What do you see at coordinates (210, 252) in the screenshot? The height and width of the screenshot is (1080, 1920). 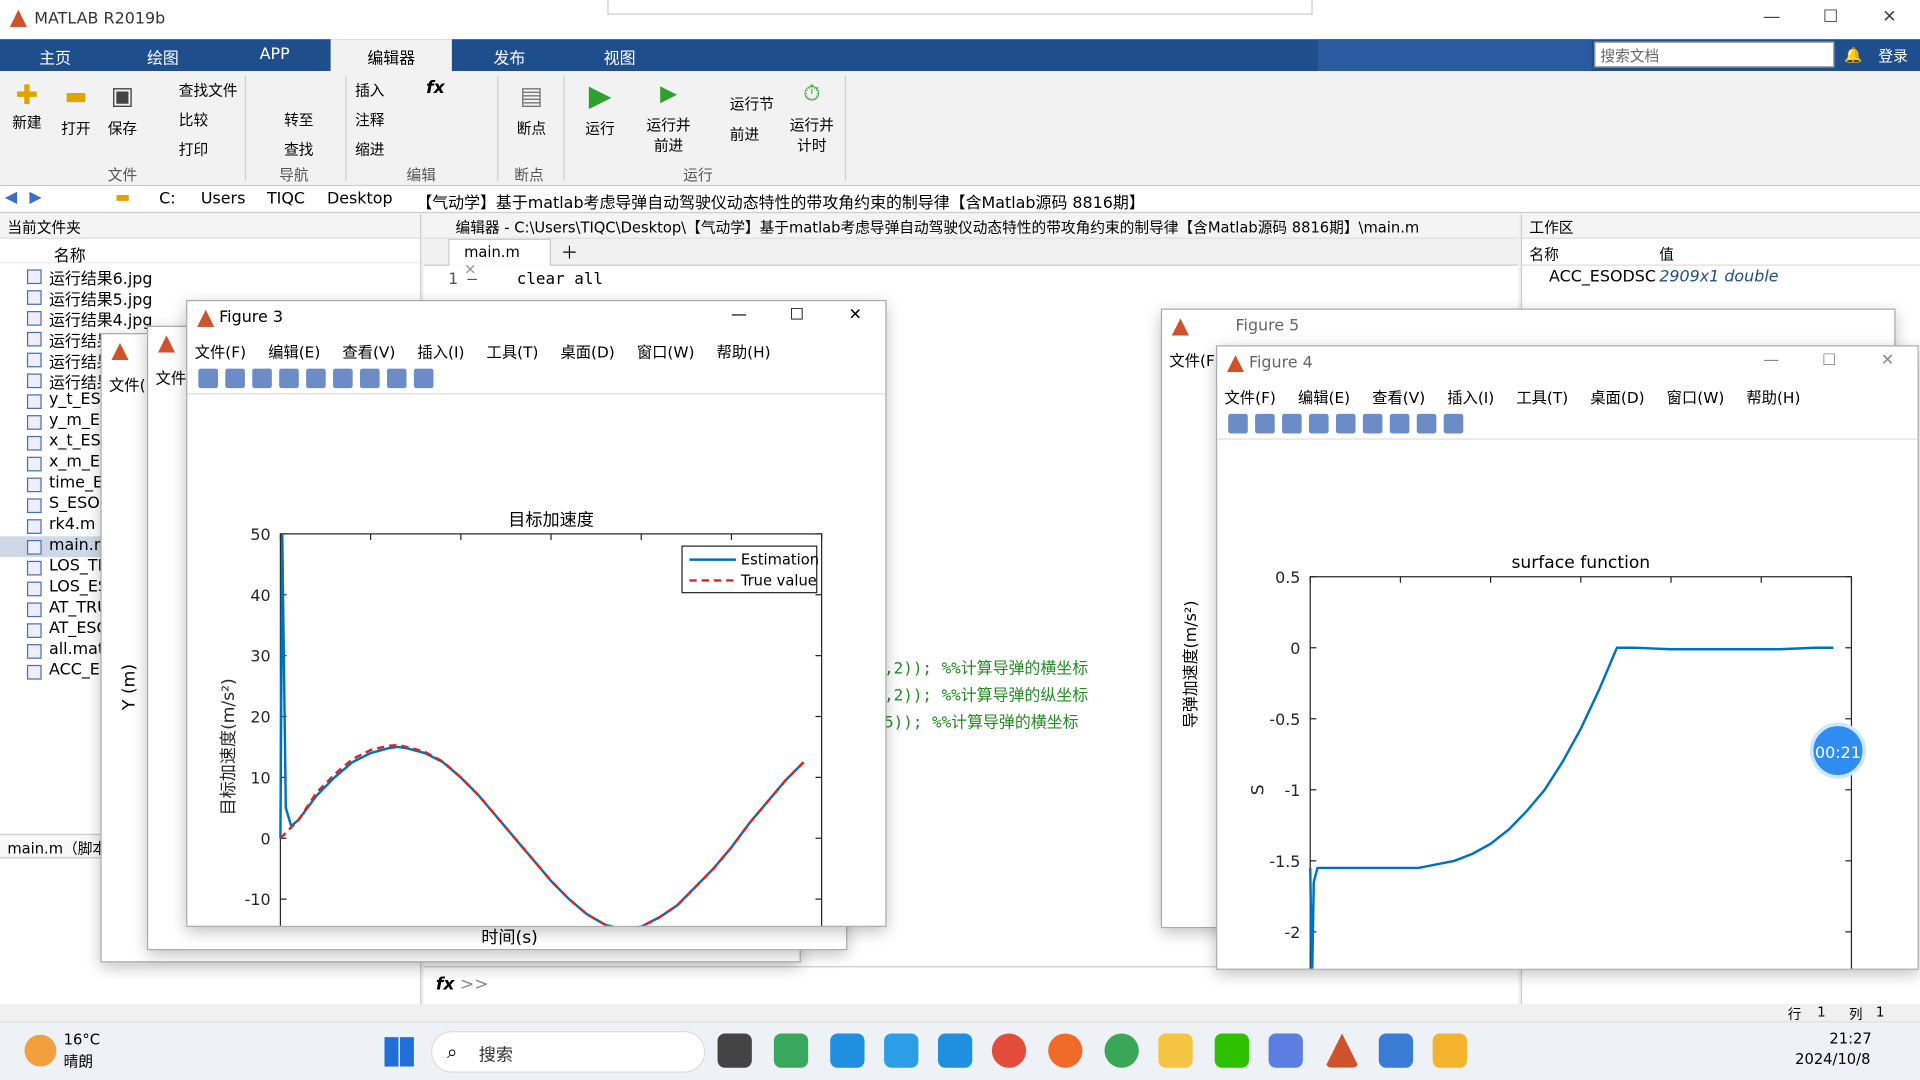 I see `current-folder-column-name: 名称` at bounding box center [210, 252].